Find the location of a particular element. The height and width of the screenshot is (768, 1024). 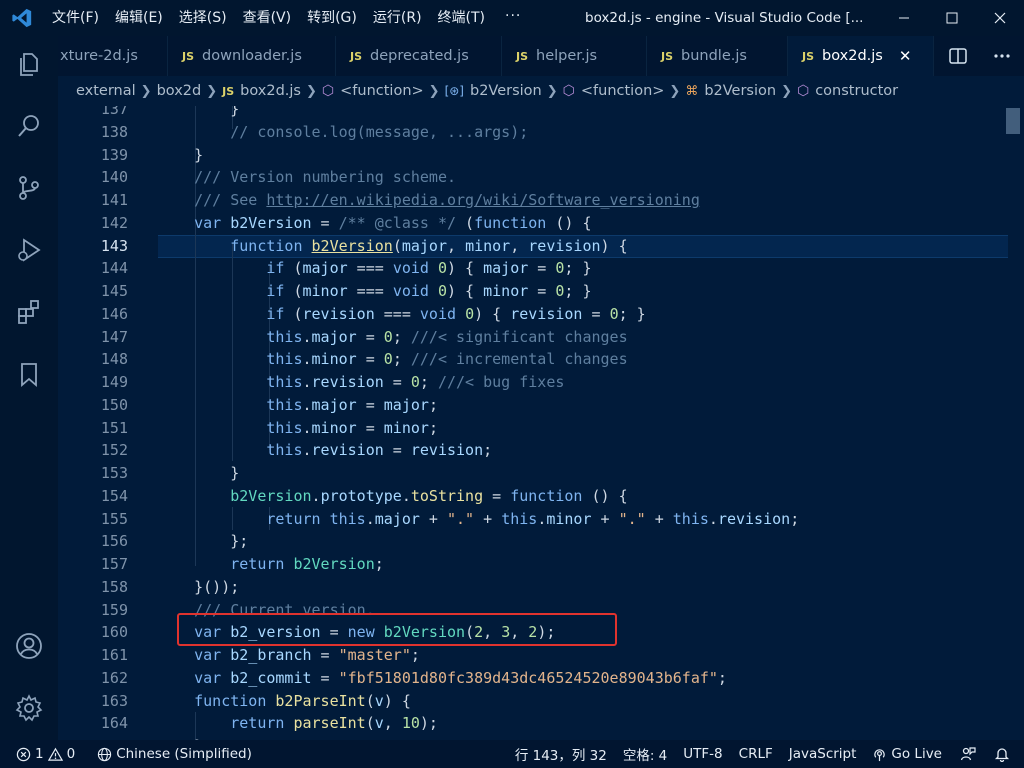

bookmarks-icon is located at coordinates (29, 374).